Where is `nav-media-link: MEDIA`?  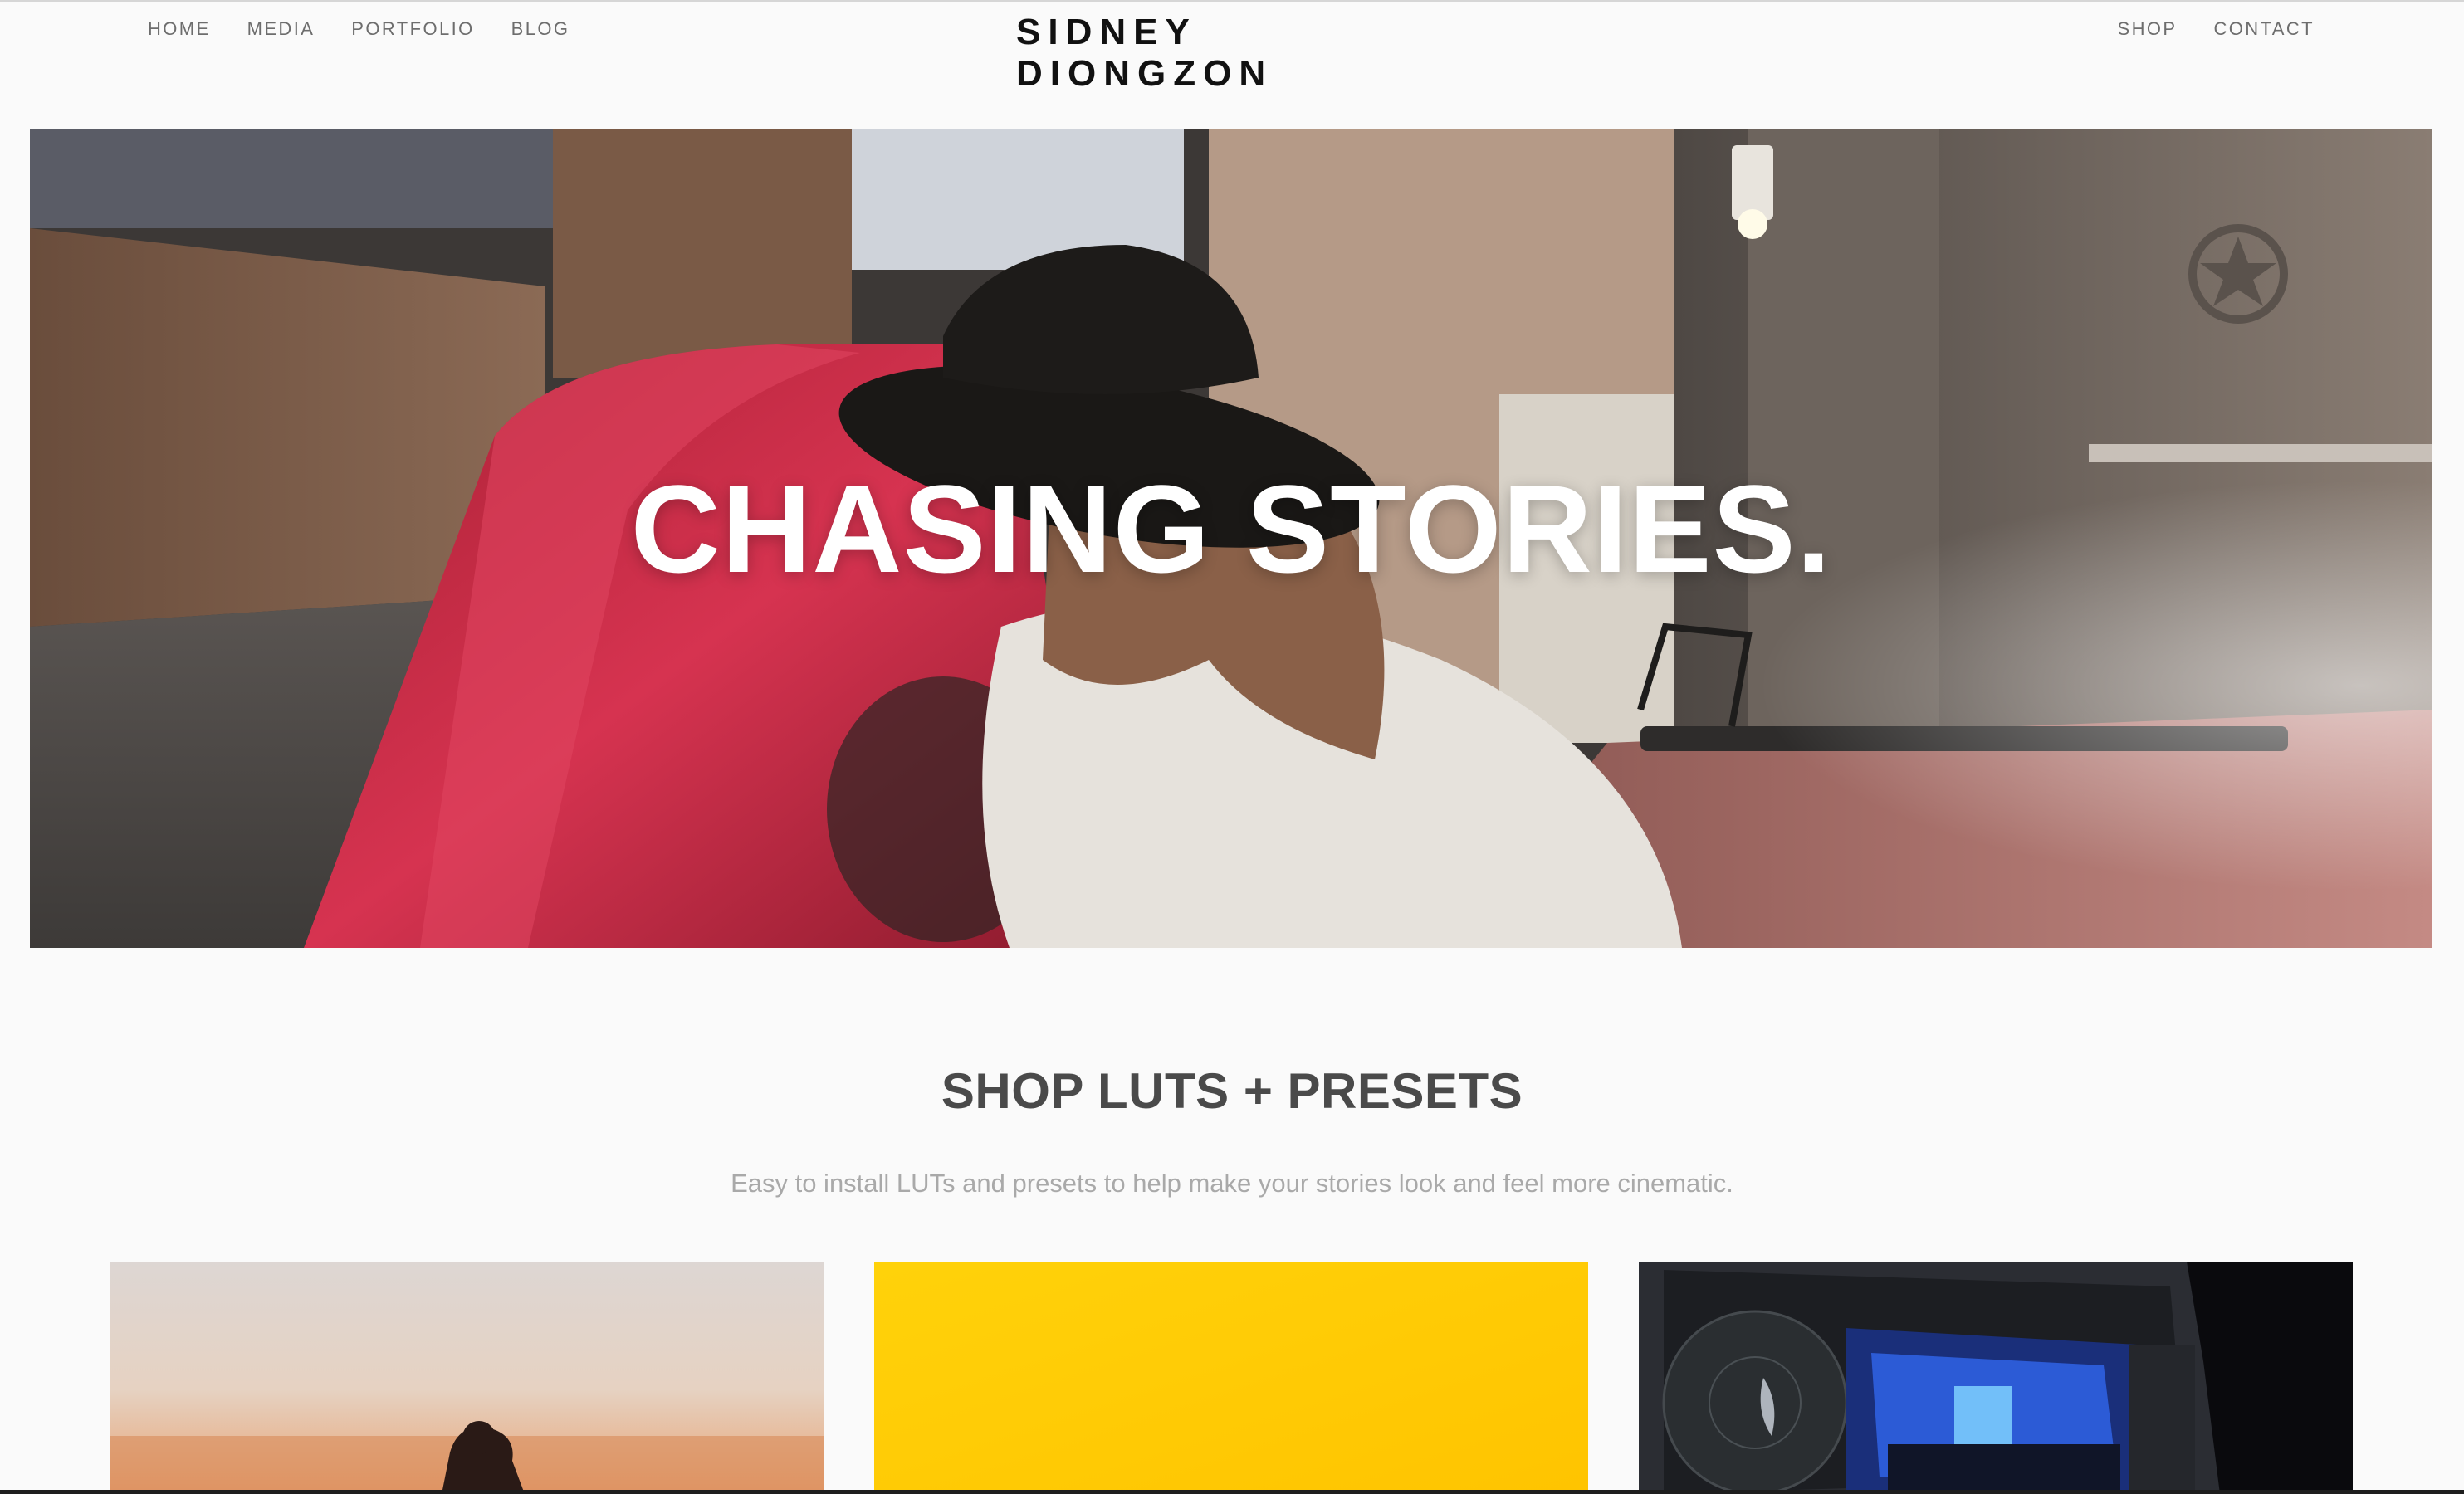 nav-media-link: MEDIA is located at coordinates (281, 29).